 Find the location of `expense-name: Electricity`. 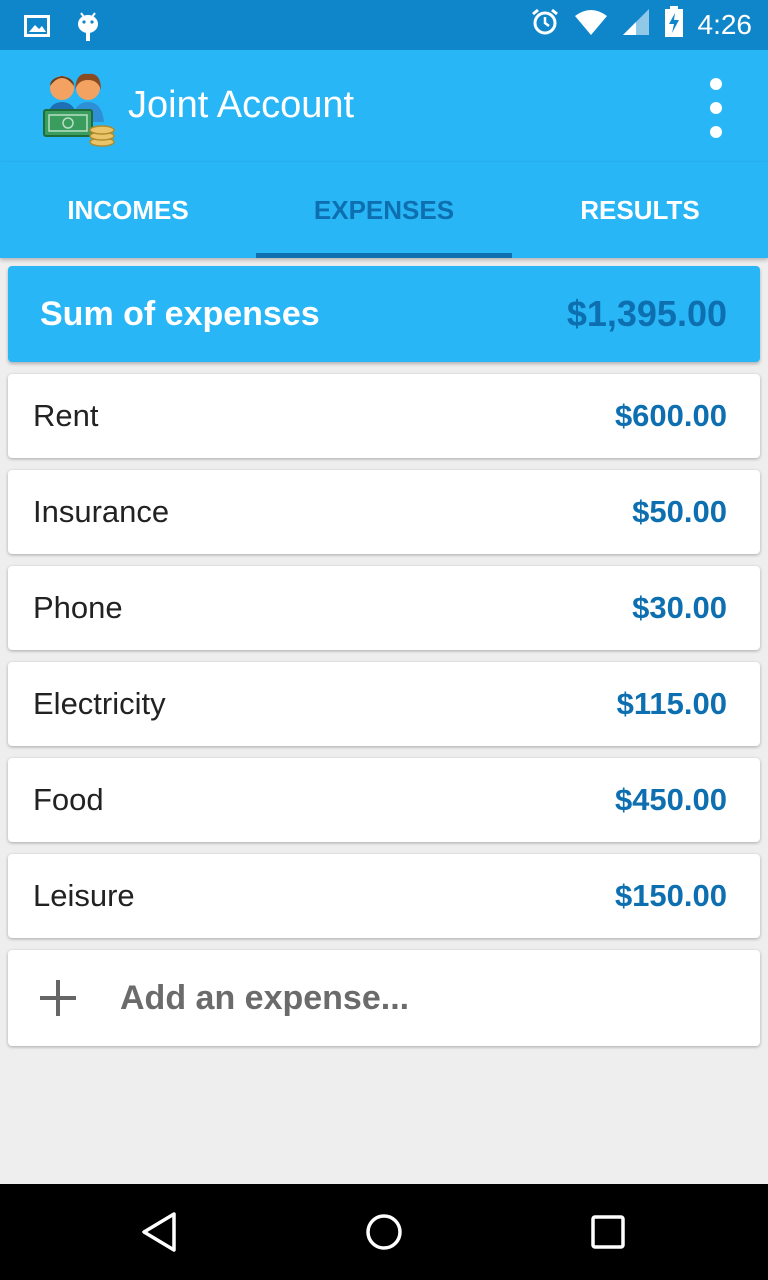

expense-name: Electricity is located at coordinates (99, 703).